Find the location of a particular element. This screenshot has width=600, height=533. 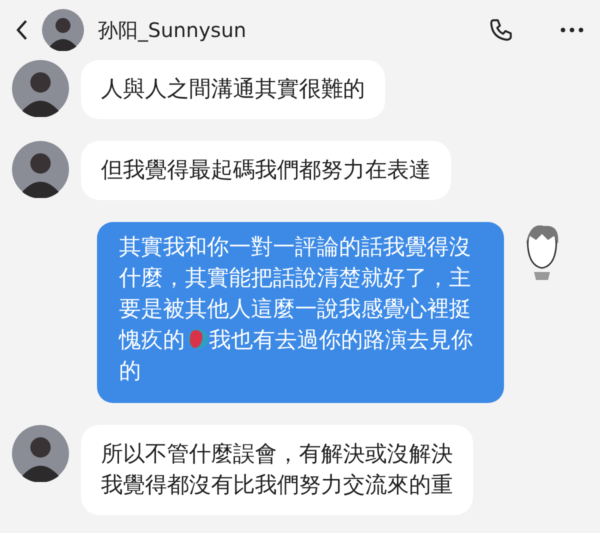

message-text: 所以不管什麼誤會，有解決或沒解決 is located at coordinates (277, 454).